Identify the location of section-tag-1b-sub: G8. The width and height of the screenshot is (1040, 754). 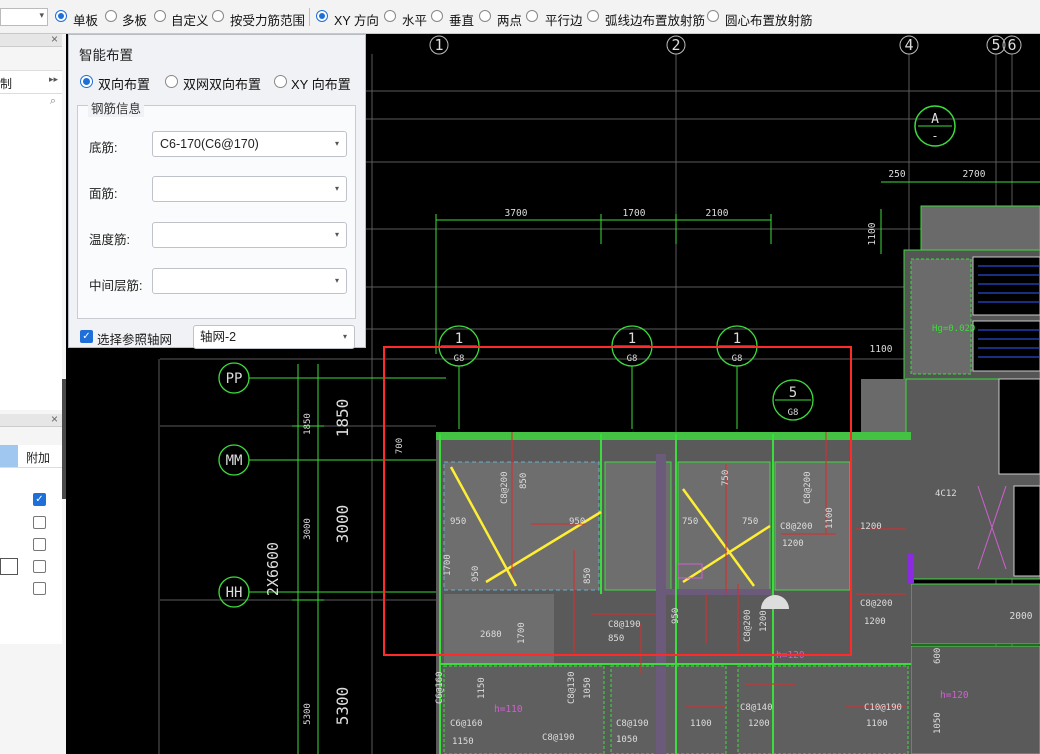
(632, 359).